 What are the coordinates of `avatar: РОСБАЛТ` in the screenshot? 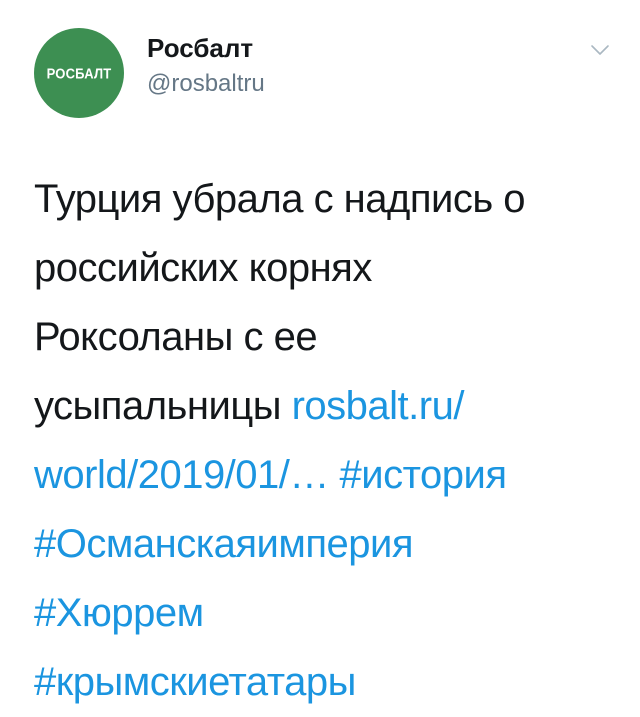 It's located at (79, 73).